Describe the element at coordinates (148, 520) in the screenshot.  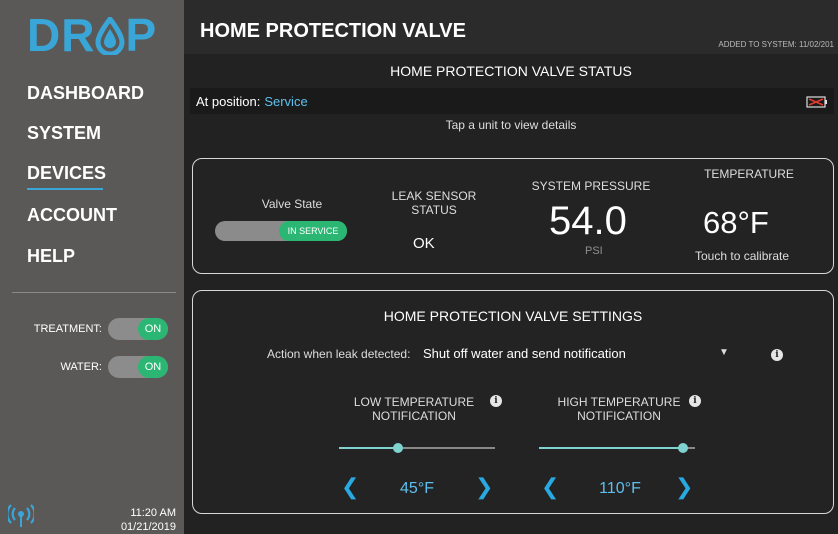
I see `clock: 11:20 AM 01/21/2019` at that location.